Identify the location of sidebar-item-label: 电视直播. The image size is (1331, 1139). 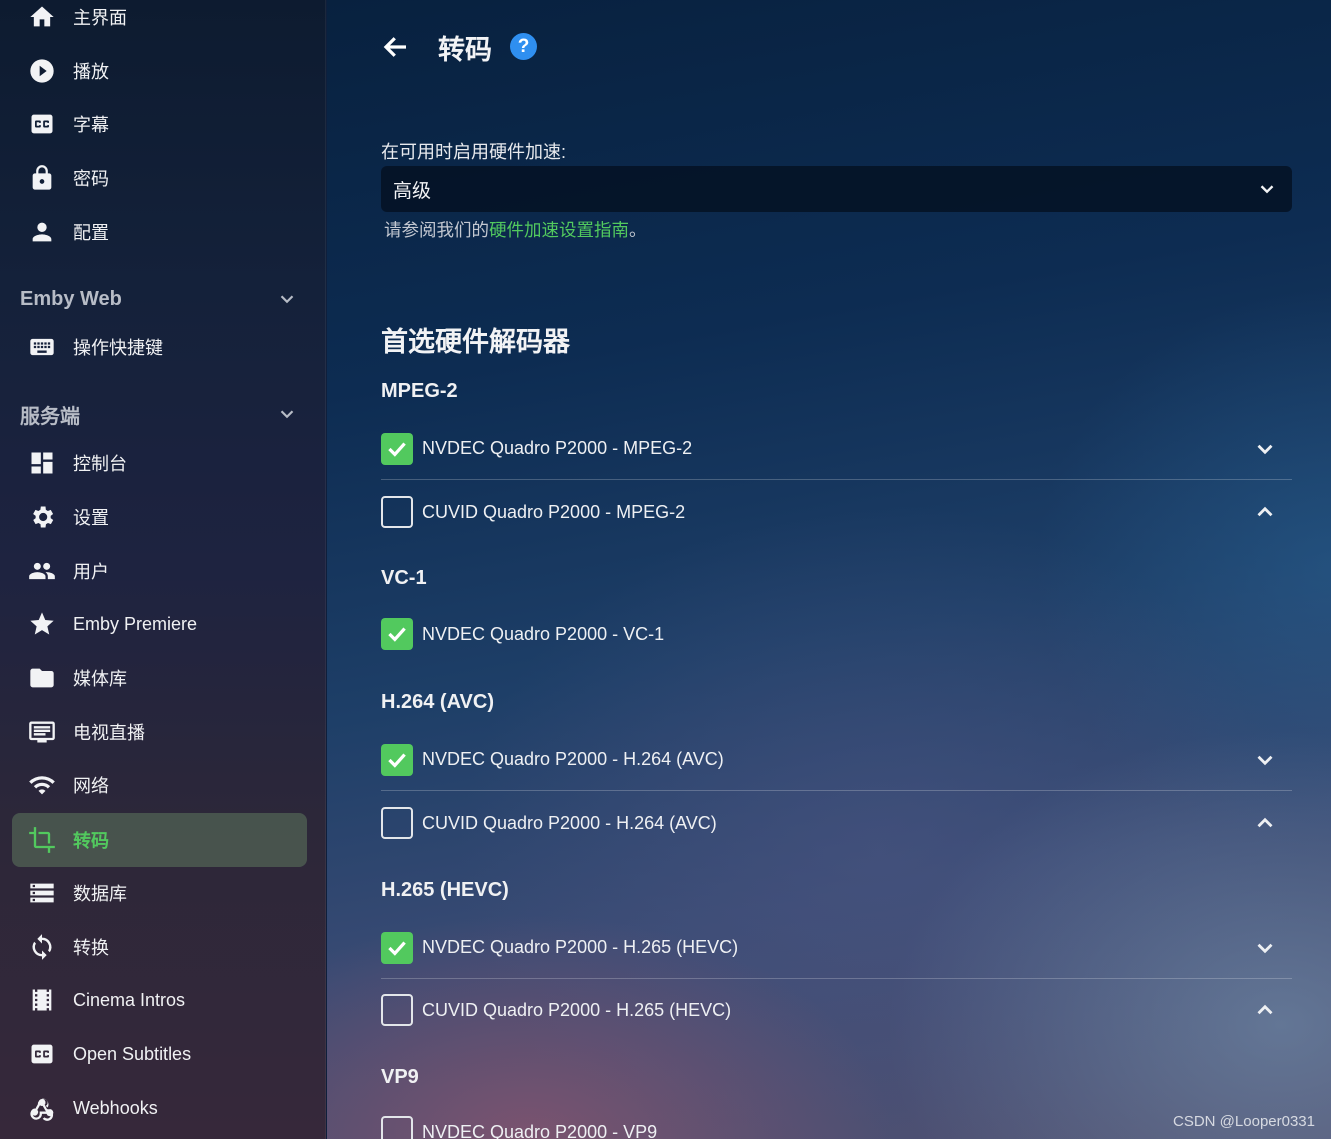
(109, 733).